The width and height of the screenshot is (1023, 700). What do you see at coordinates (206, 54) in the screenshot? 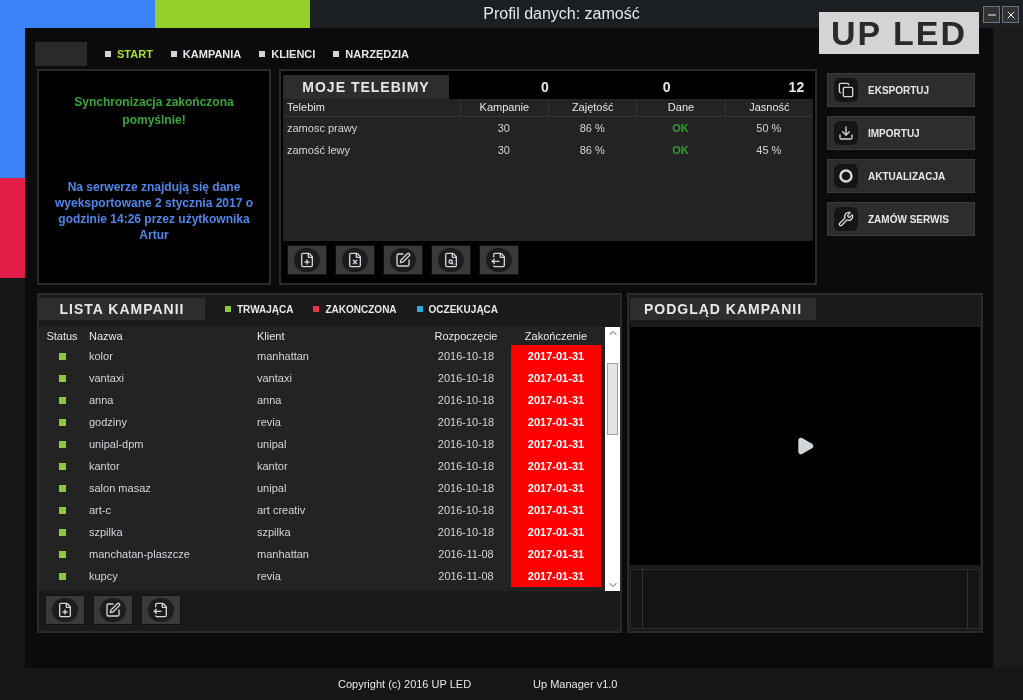
I see `nav-tab: KAMPANIA` at bounding box center [206, 54].